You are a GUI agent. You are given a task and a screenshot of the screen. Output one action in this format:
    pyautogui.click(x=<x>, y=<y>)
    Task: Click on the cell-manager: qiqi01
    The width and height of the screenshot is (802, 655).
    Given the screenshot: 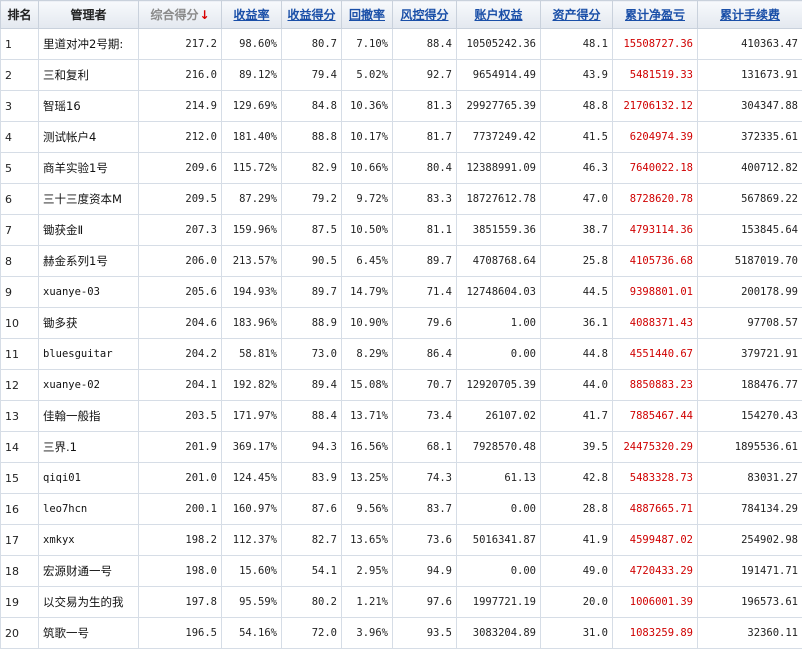 What is the action you would take?
    pyautogui.click(x=88, y=478)
    